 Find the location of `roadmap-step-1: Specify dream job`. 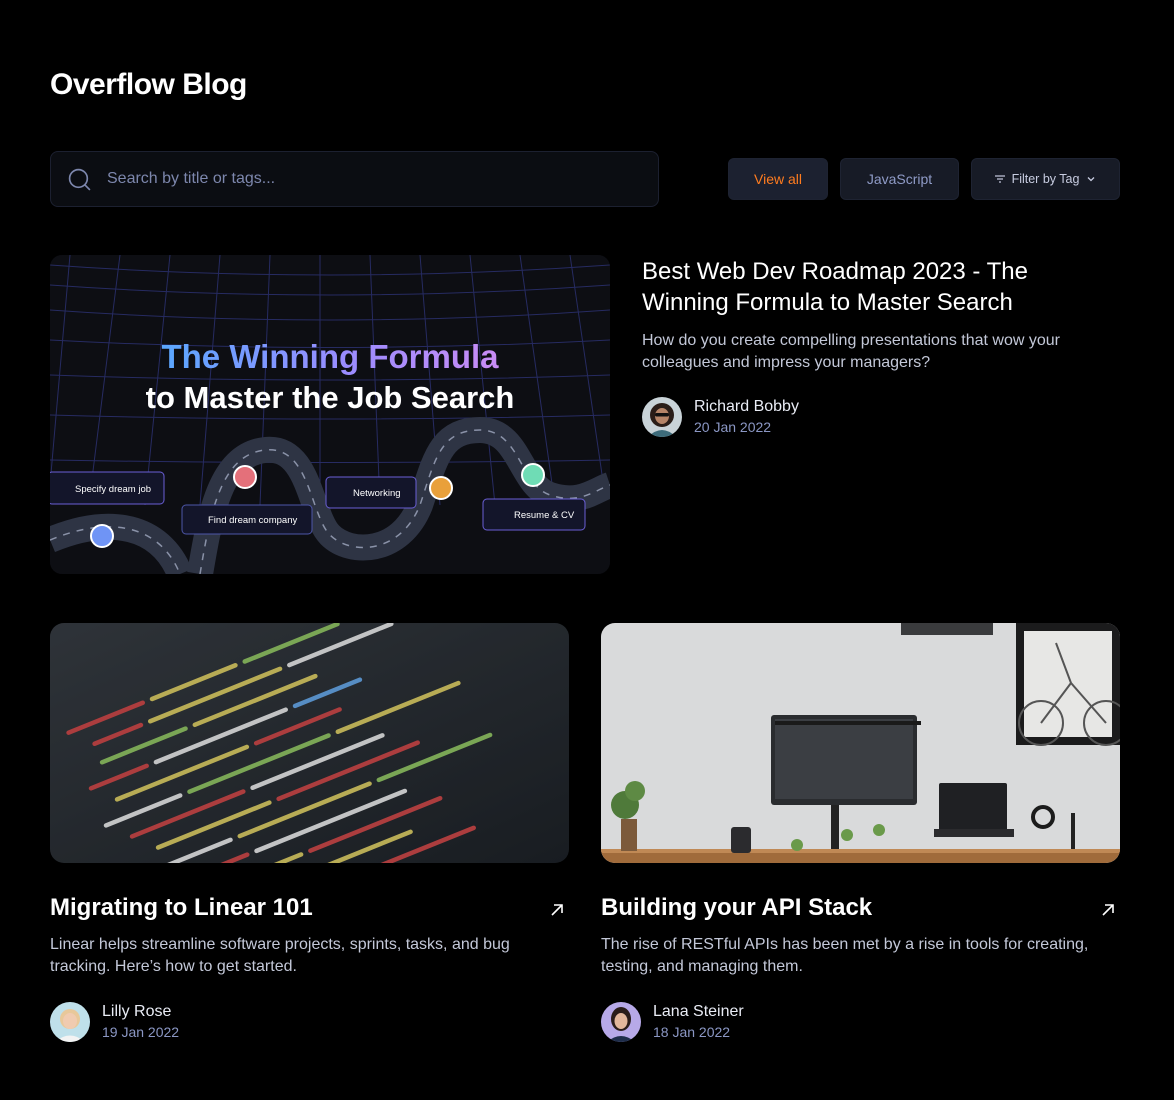

roadmap-step-1: Specify dream job is located at coordinates (113, 489).